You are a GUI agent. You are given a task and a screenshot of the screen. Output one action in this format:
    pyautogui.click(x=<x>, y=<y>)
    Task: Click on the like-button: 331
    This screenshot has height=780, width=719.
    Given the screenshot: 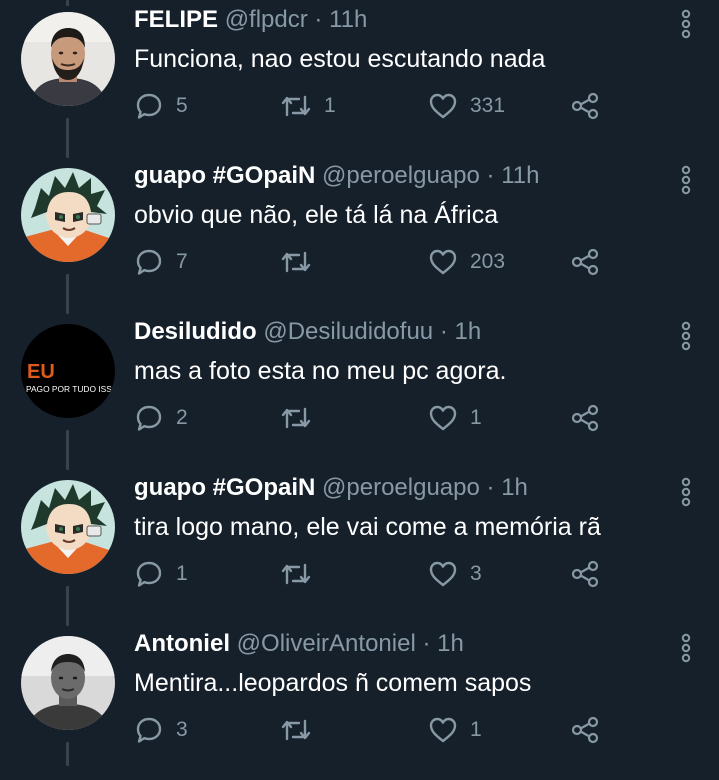 What is the action you would take?
    pyautogui.click(x=466, y=106)
    